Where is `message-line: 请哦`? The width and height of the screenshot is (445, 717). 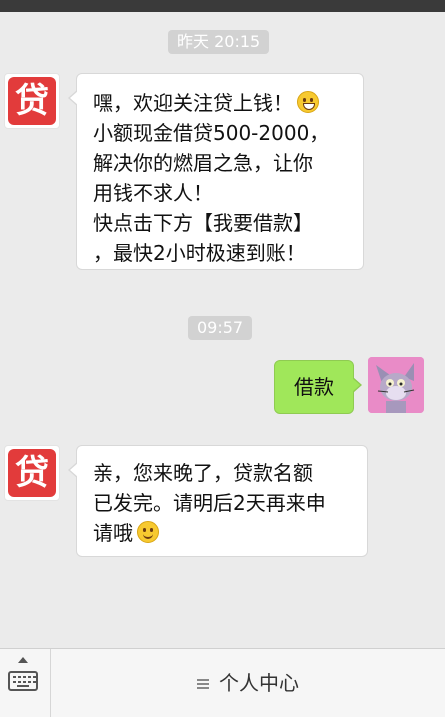 message-line: 请哦 is located at coordinates (225, 533).